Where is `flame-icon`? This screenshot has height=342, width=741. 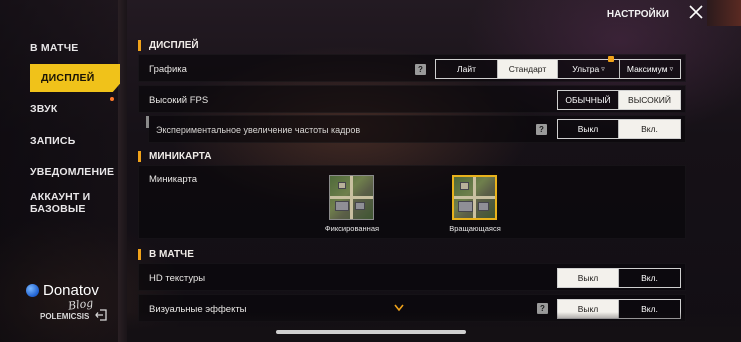
flame-icon is located at coordinates (611, 59).